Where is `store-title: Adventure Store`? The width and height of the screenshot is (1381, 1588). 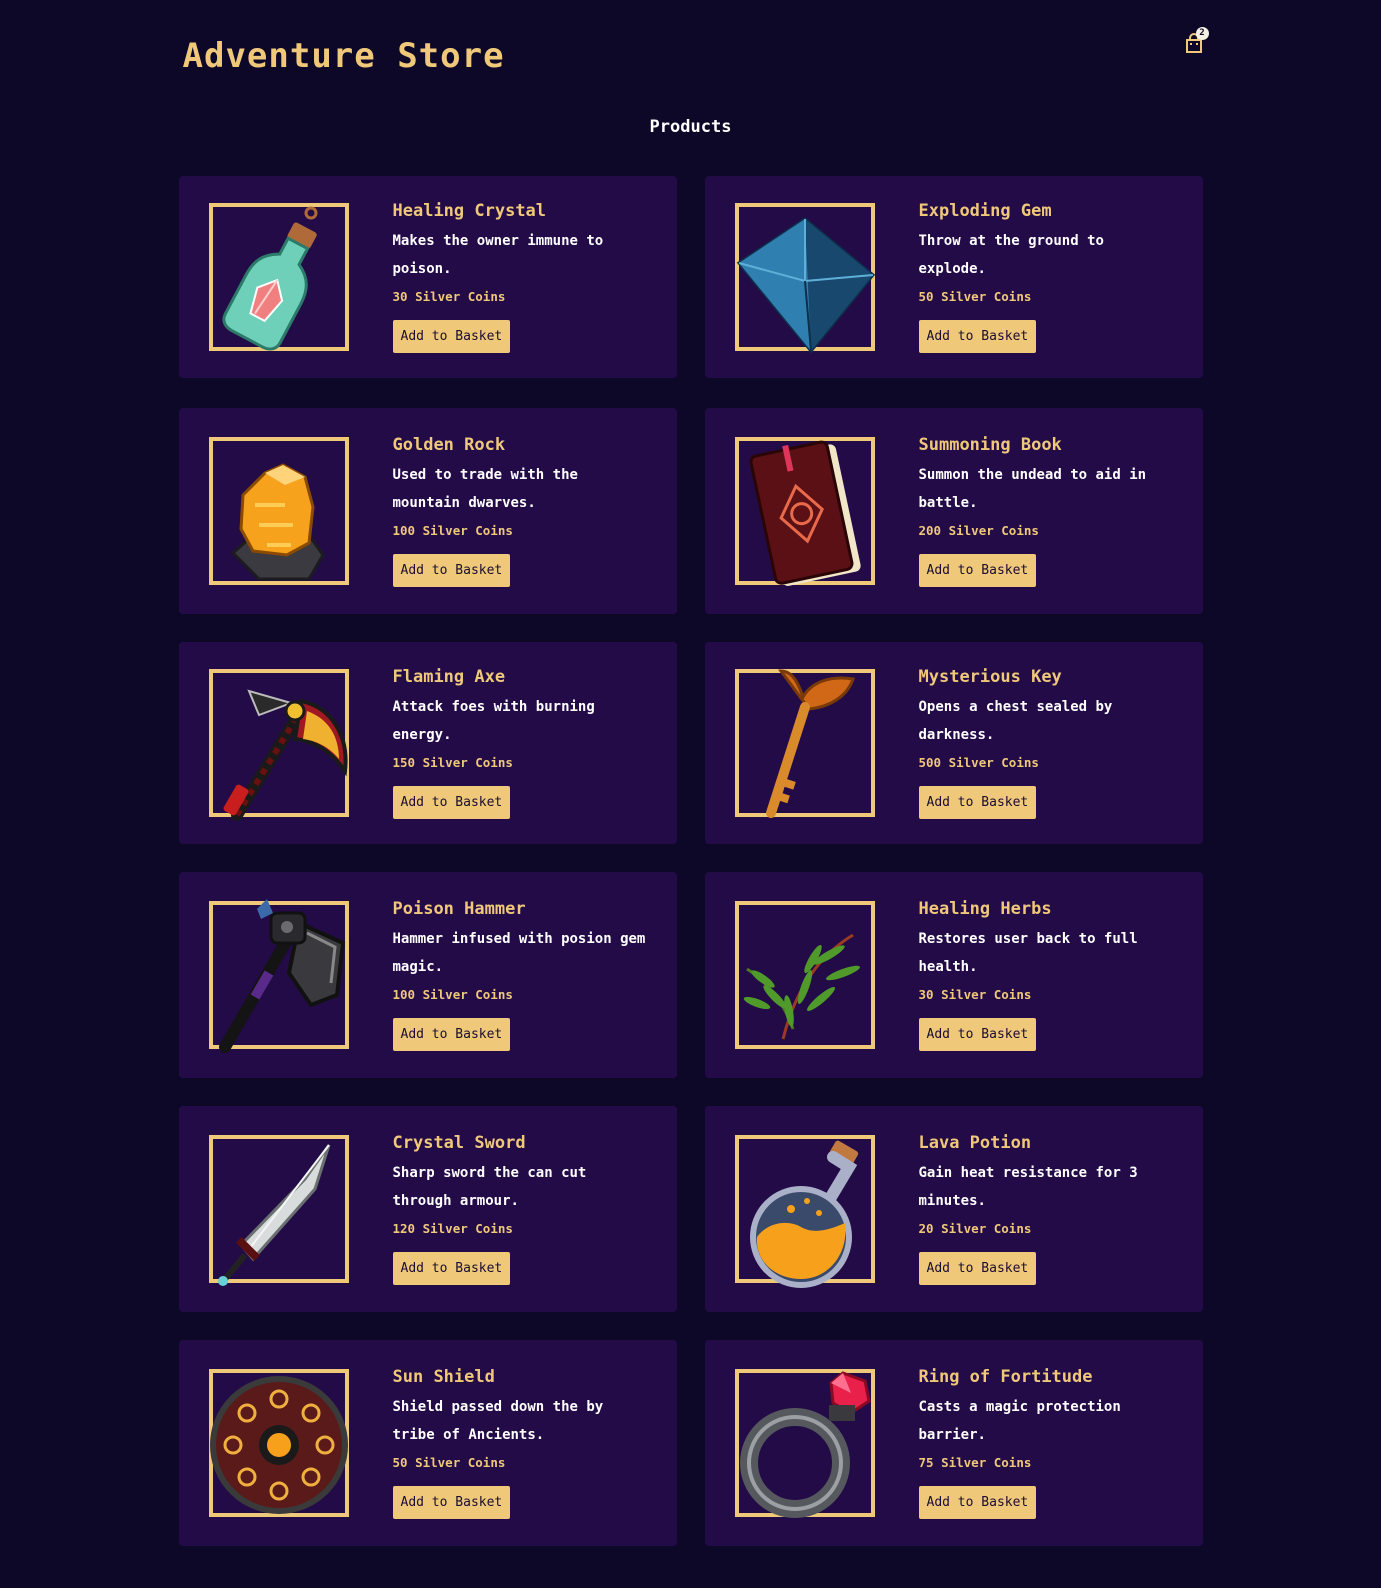 store-title: Adventure Store is located at coordinates (343, 56).